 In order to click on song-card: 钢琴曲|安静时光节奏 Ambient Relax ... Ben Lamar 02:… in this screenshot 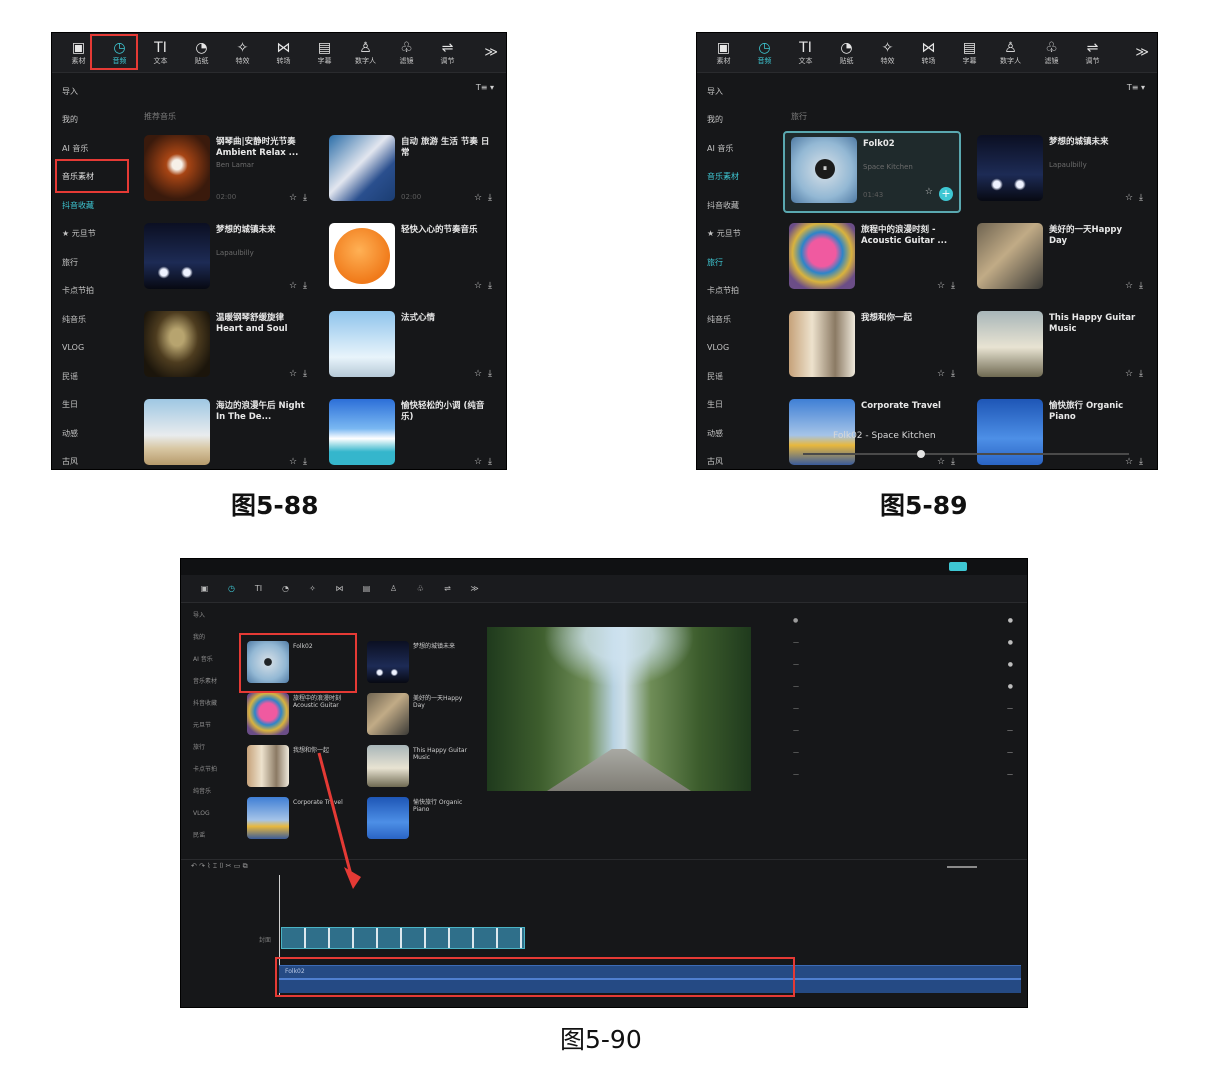, I will do `click(225, 172)`.